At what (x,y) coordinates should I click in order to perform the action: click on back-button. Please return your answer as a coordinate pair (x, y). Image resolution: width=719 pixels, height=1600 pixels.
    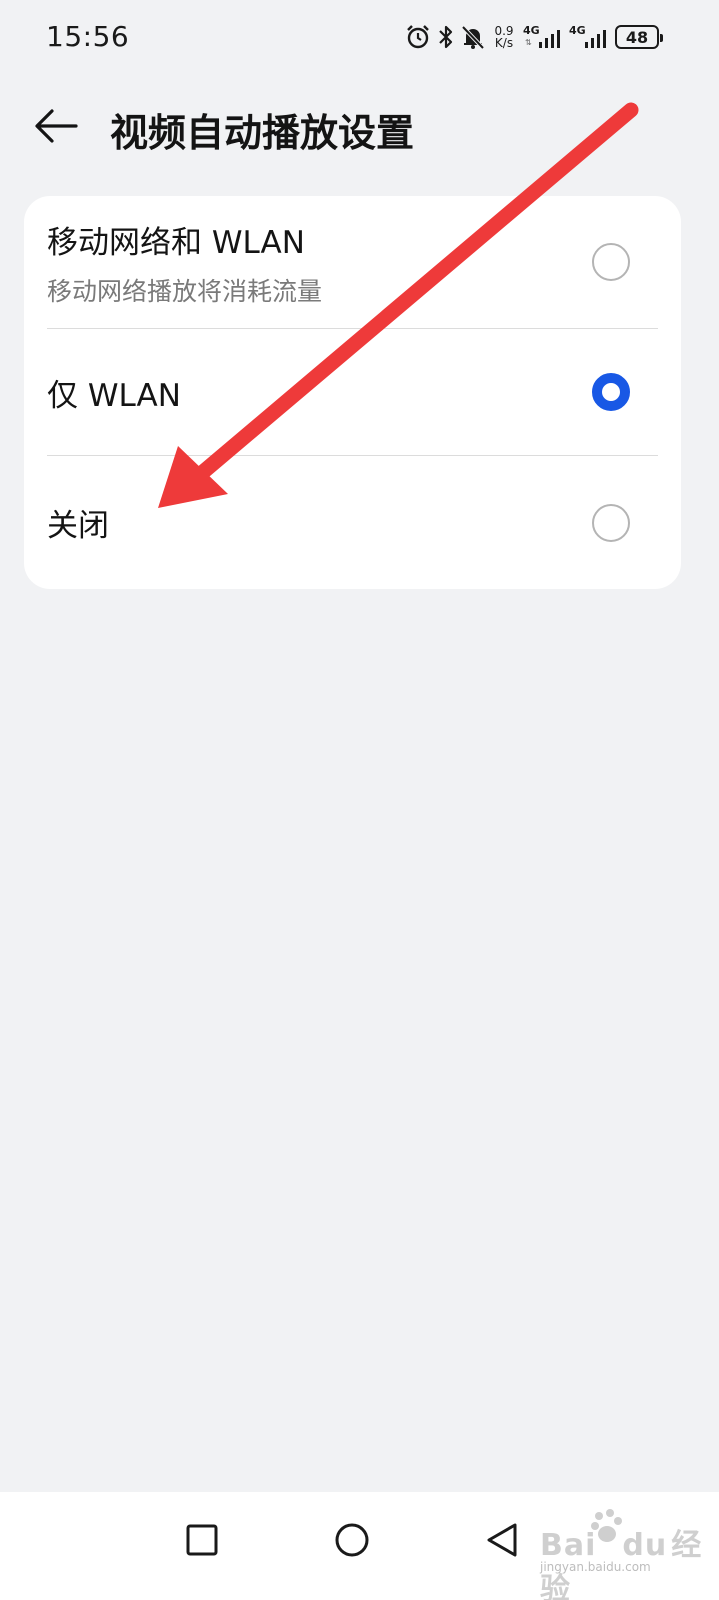
    Looking at the image, I should click on (56, 126).